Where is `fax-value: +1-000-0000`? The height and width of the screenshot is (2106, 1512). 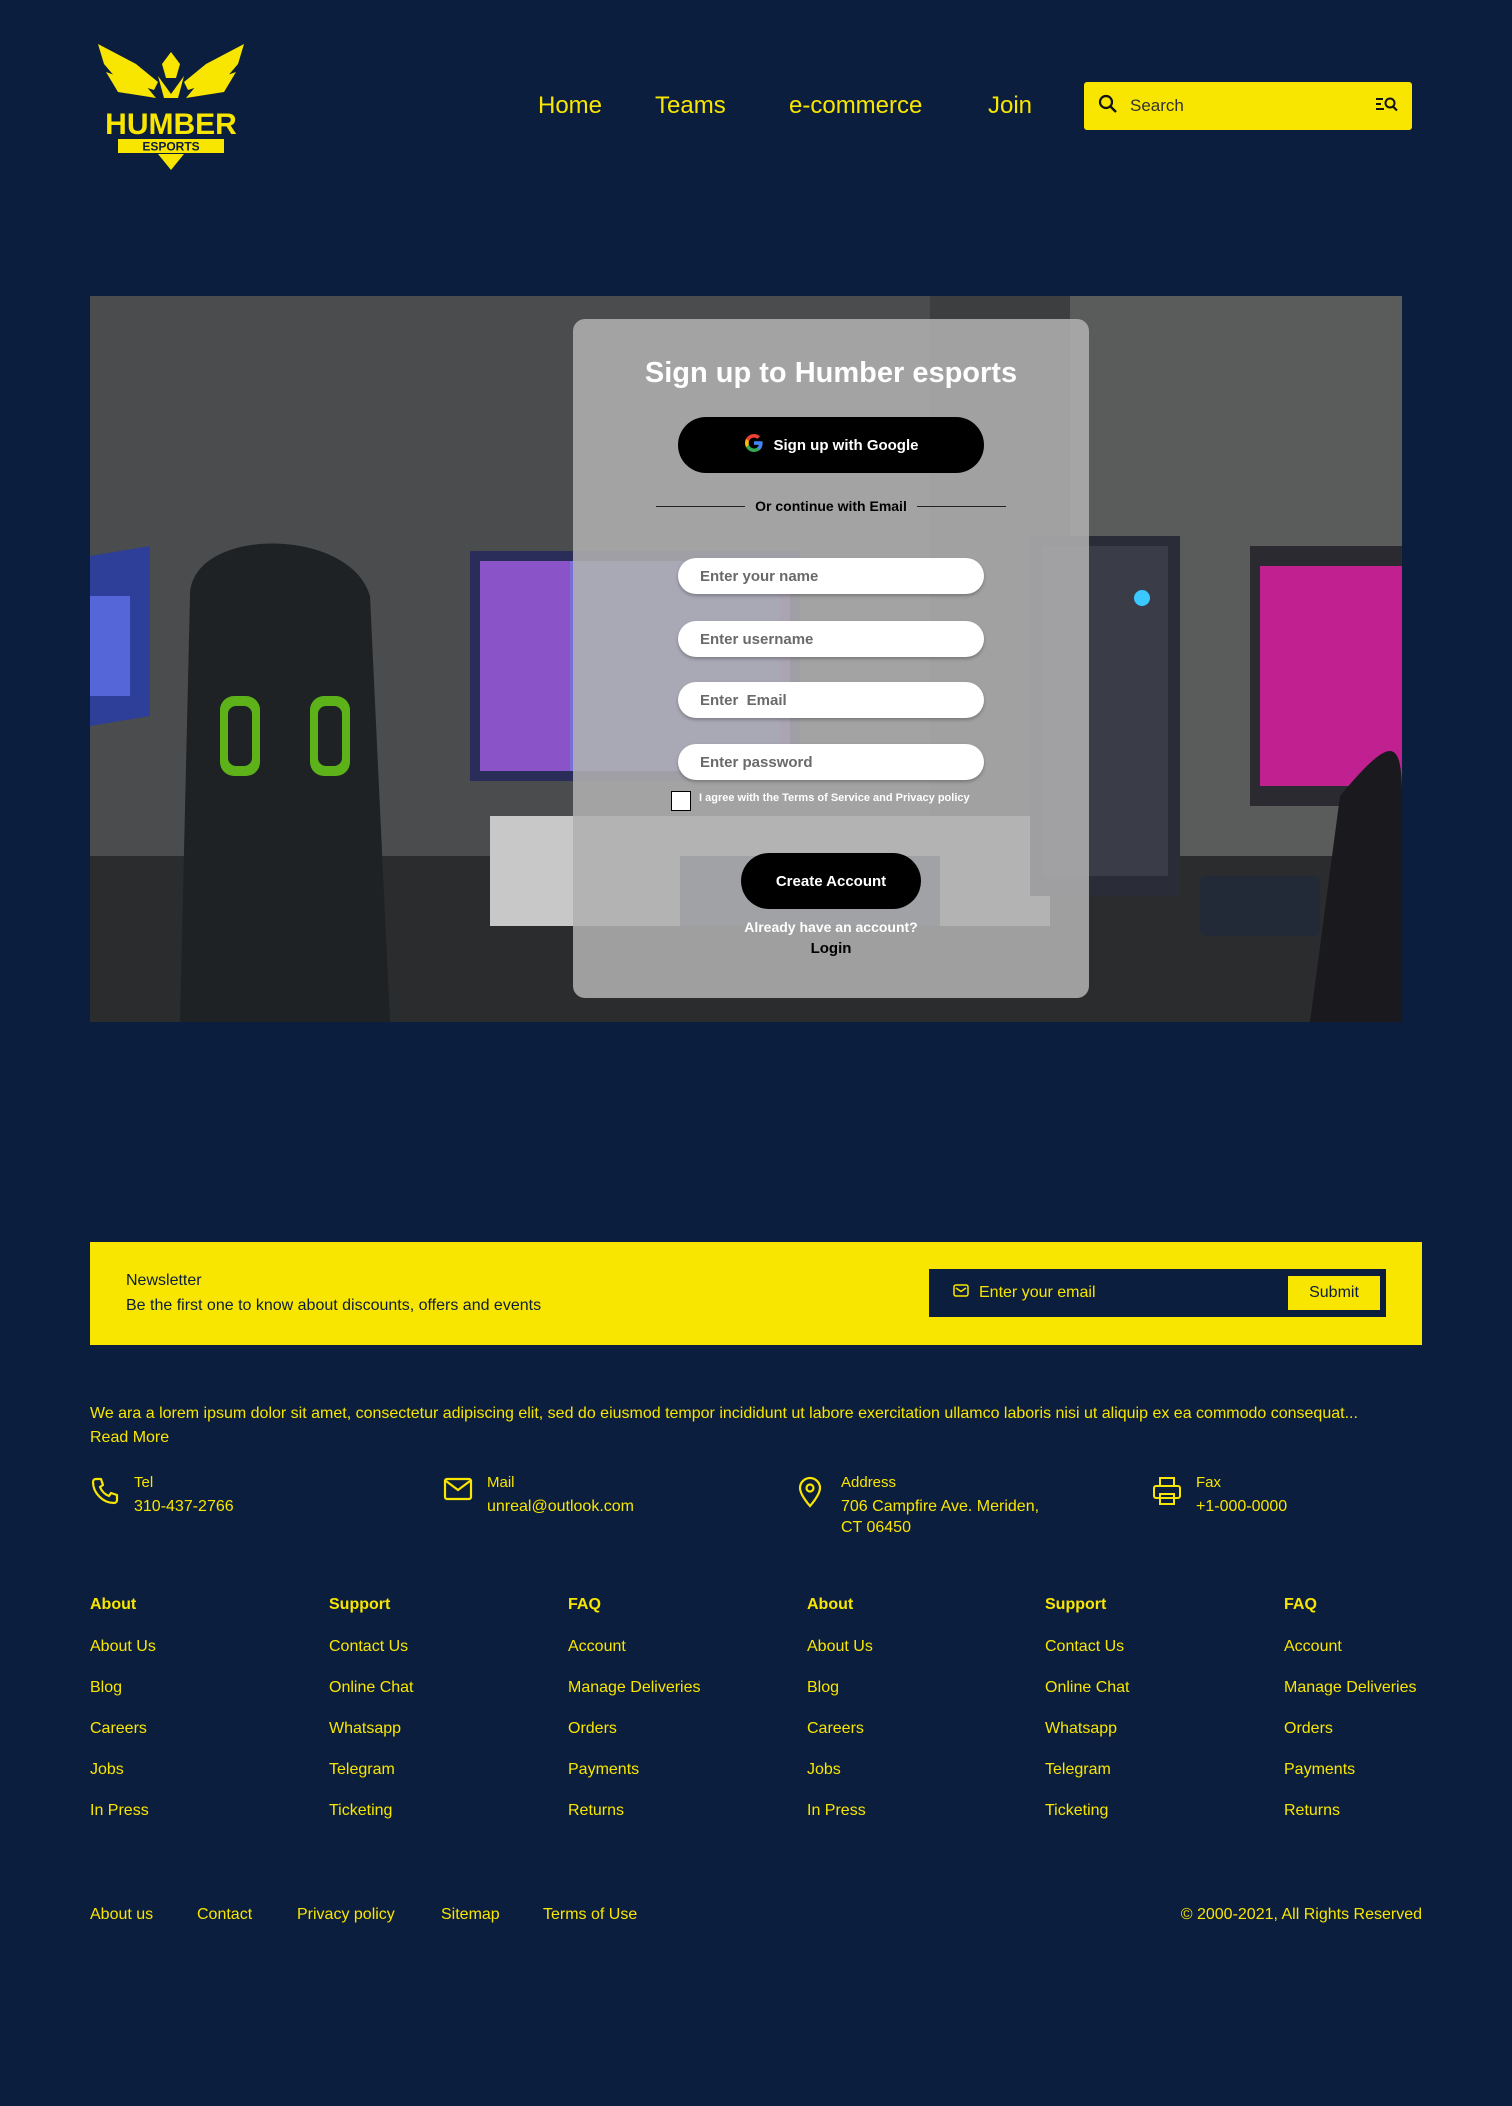 fax-value: +1-000-0000 is located at coordinates (1242, 1506).